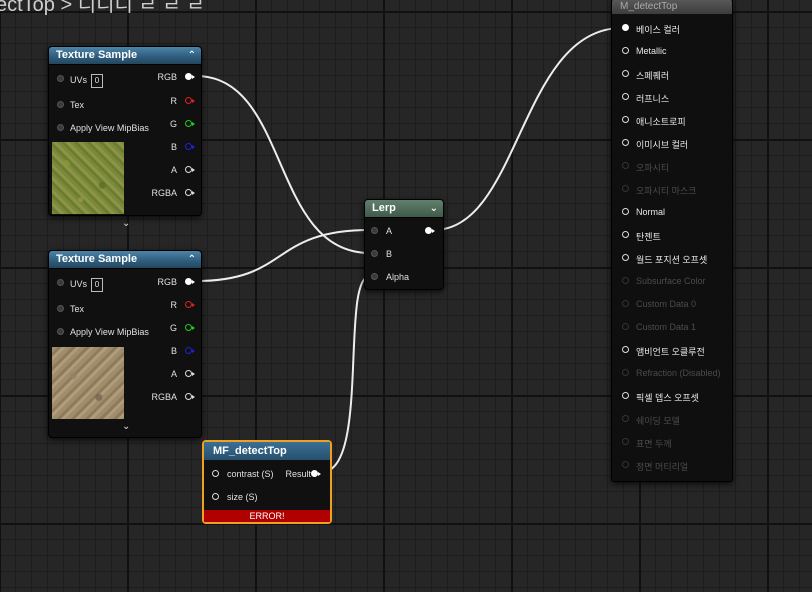  Describe the element at coordinates (666, 191) in the screenshot. I see `pin-label: 오파시티 마스크` at that location.